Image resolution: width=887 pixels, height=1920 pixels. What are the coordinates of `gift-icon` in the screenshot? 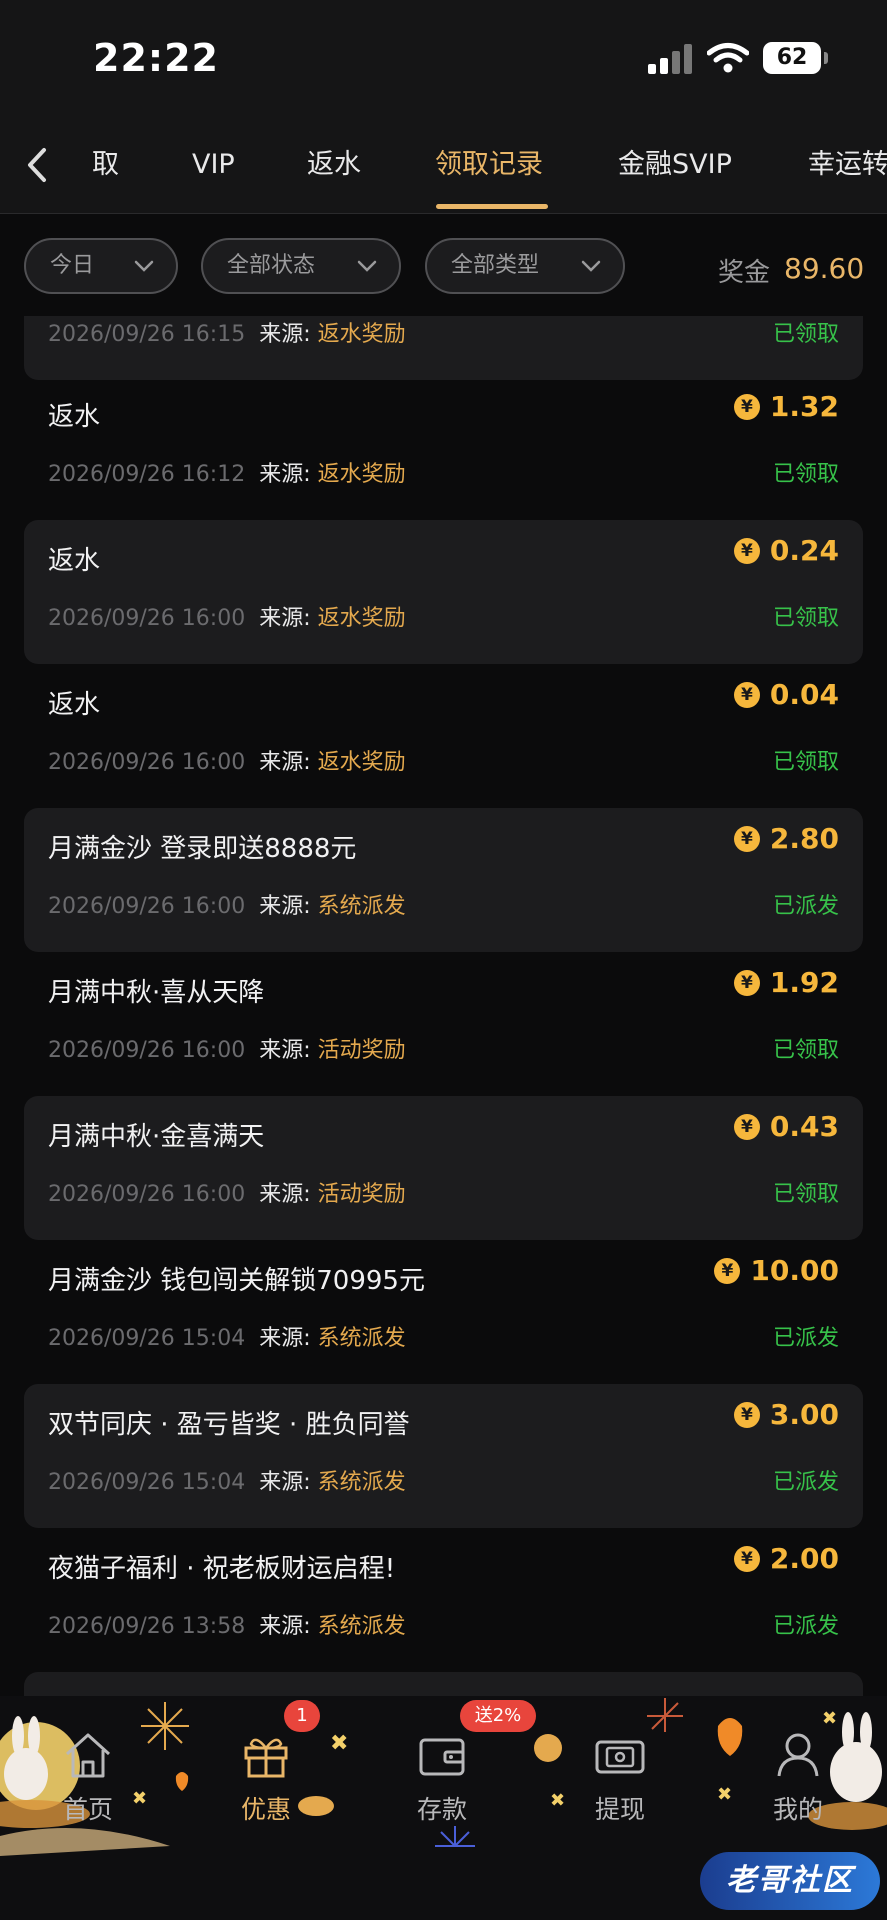 It's located at (266, 1758).